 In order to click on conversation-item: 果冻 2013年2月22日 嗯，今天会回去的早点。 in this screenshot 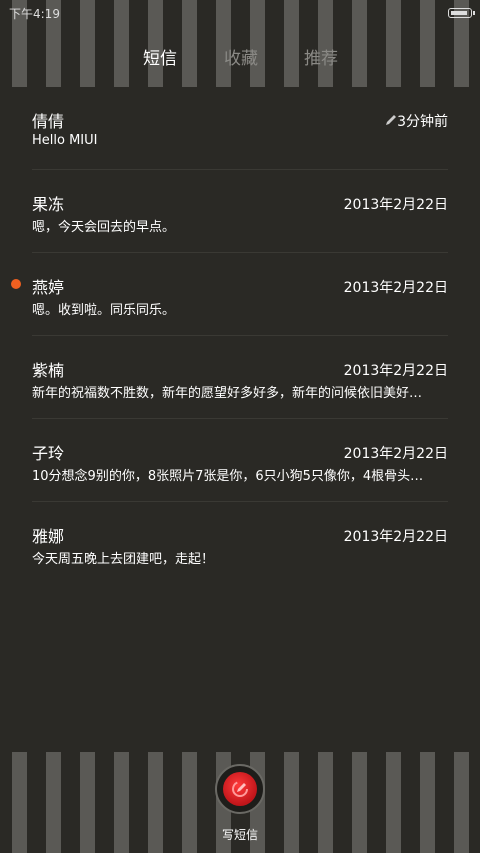, I will do `click(240, 211)`.